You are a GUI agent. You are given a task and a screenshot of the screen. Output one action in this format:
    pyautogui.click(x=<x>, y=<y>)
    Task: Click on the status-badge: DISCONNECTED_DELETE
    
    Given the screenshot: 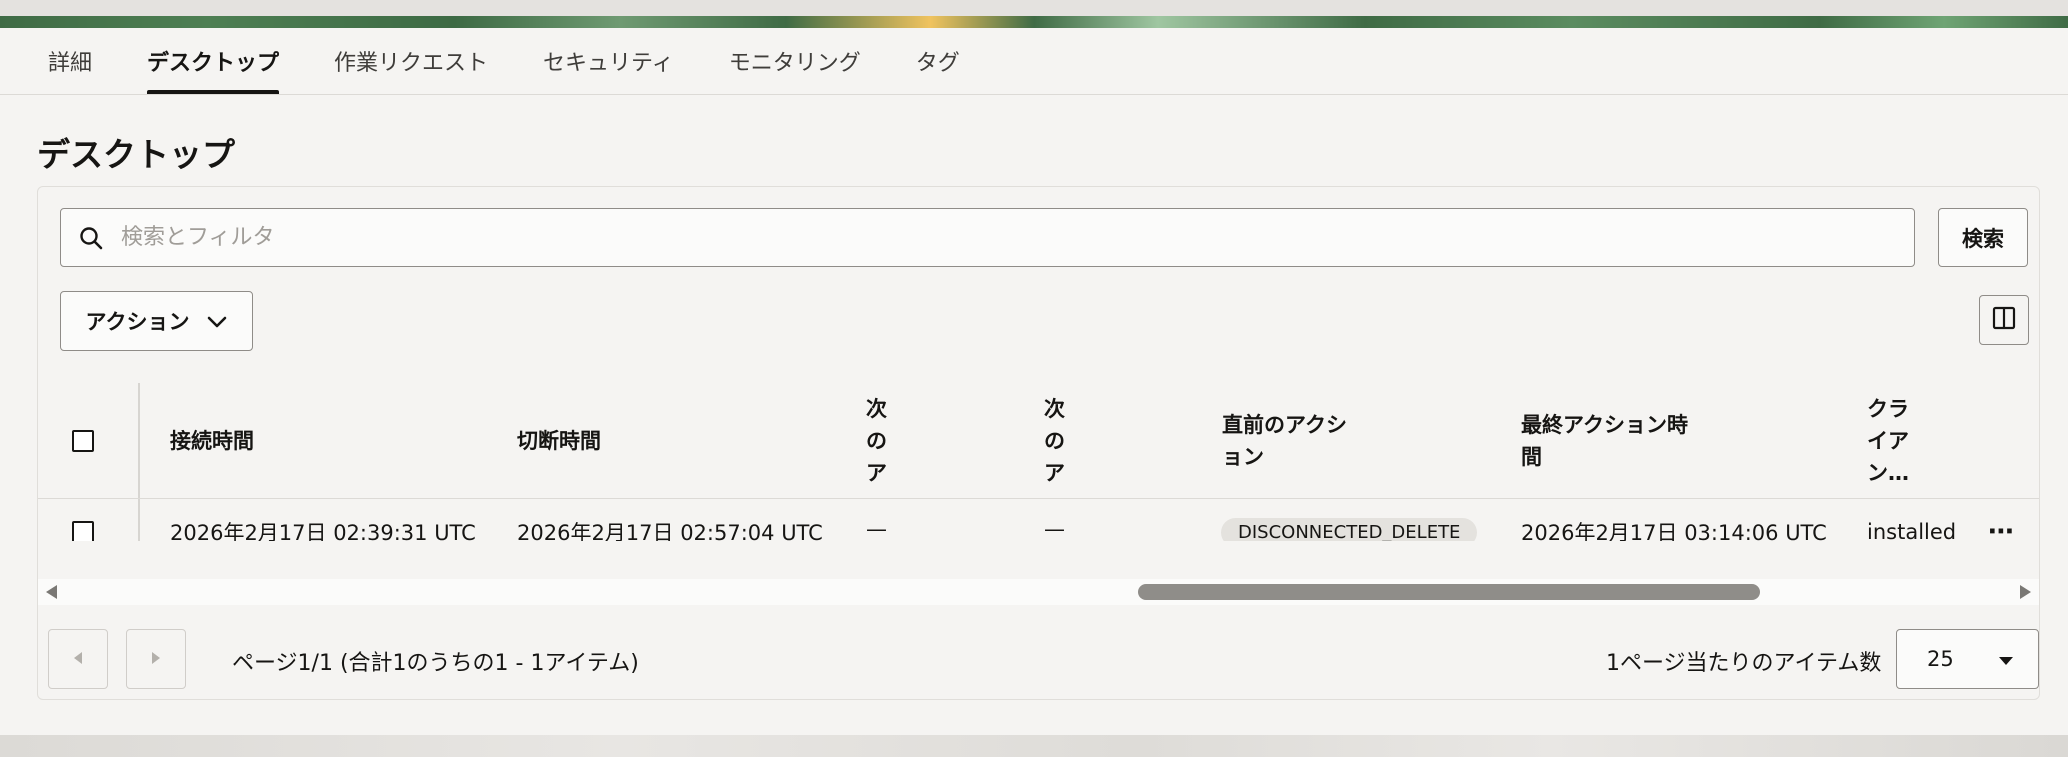 What is the action you would take?
    pyautogui.click(x=1349, y=529)
    